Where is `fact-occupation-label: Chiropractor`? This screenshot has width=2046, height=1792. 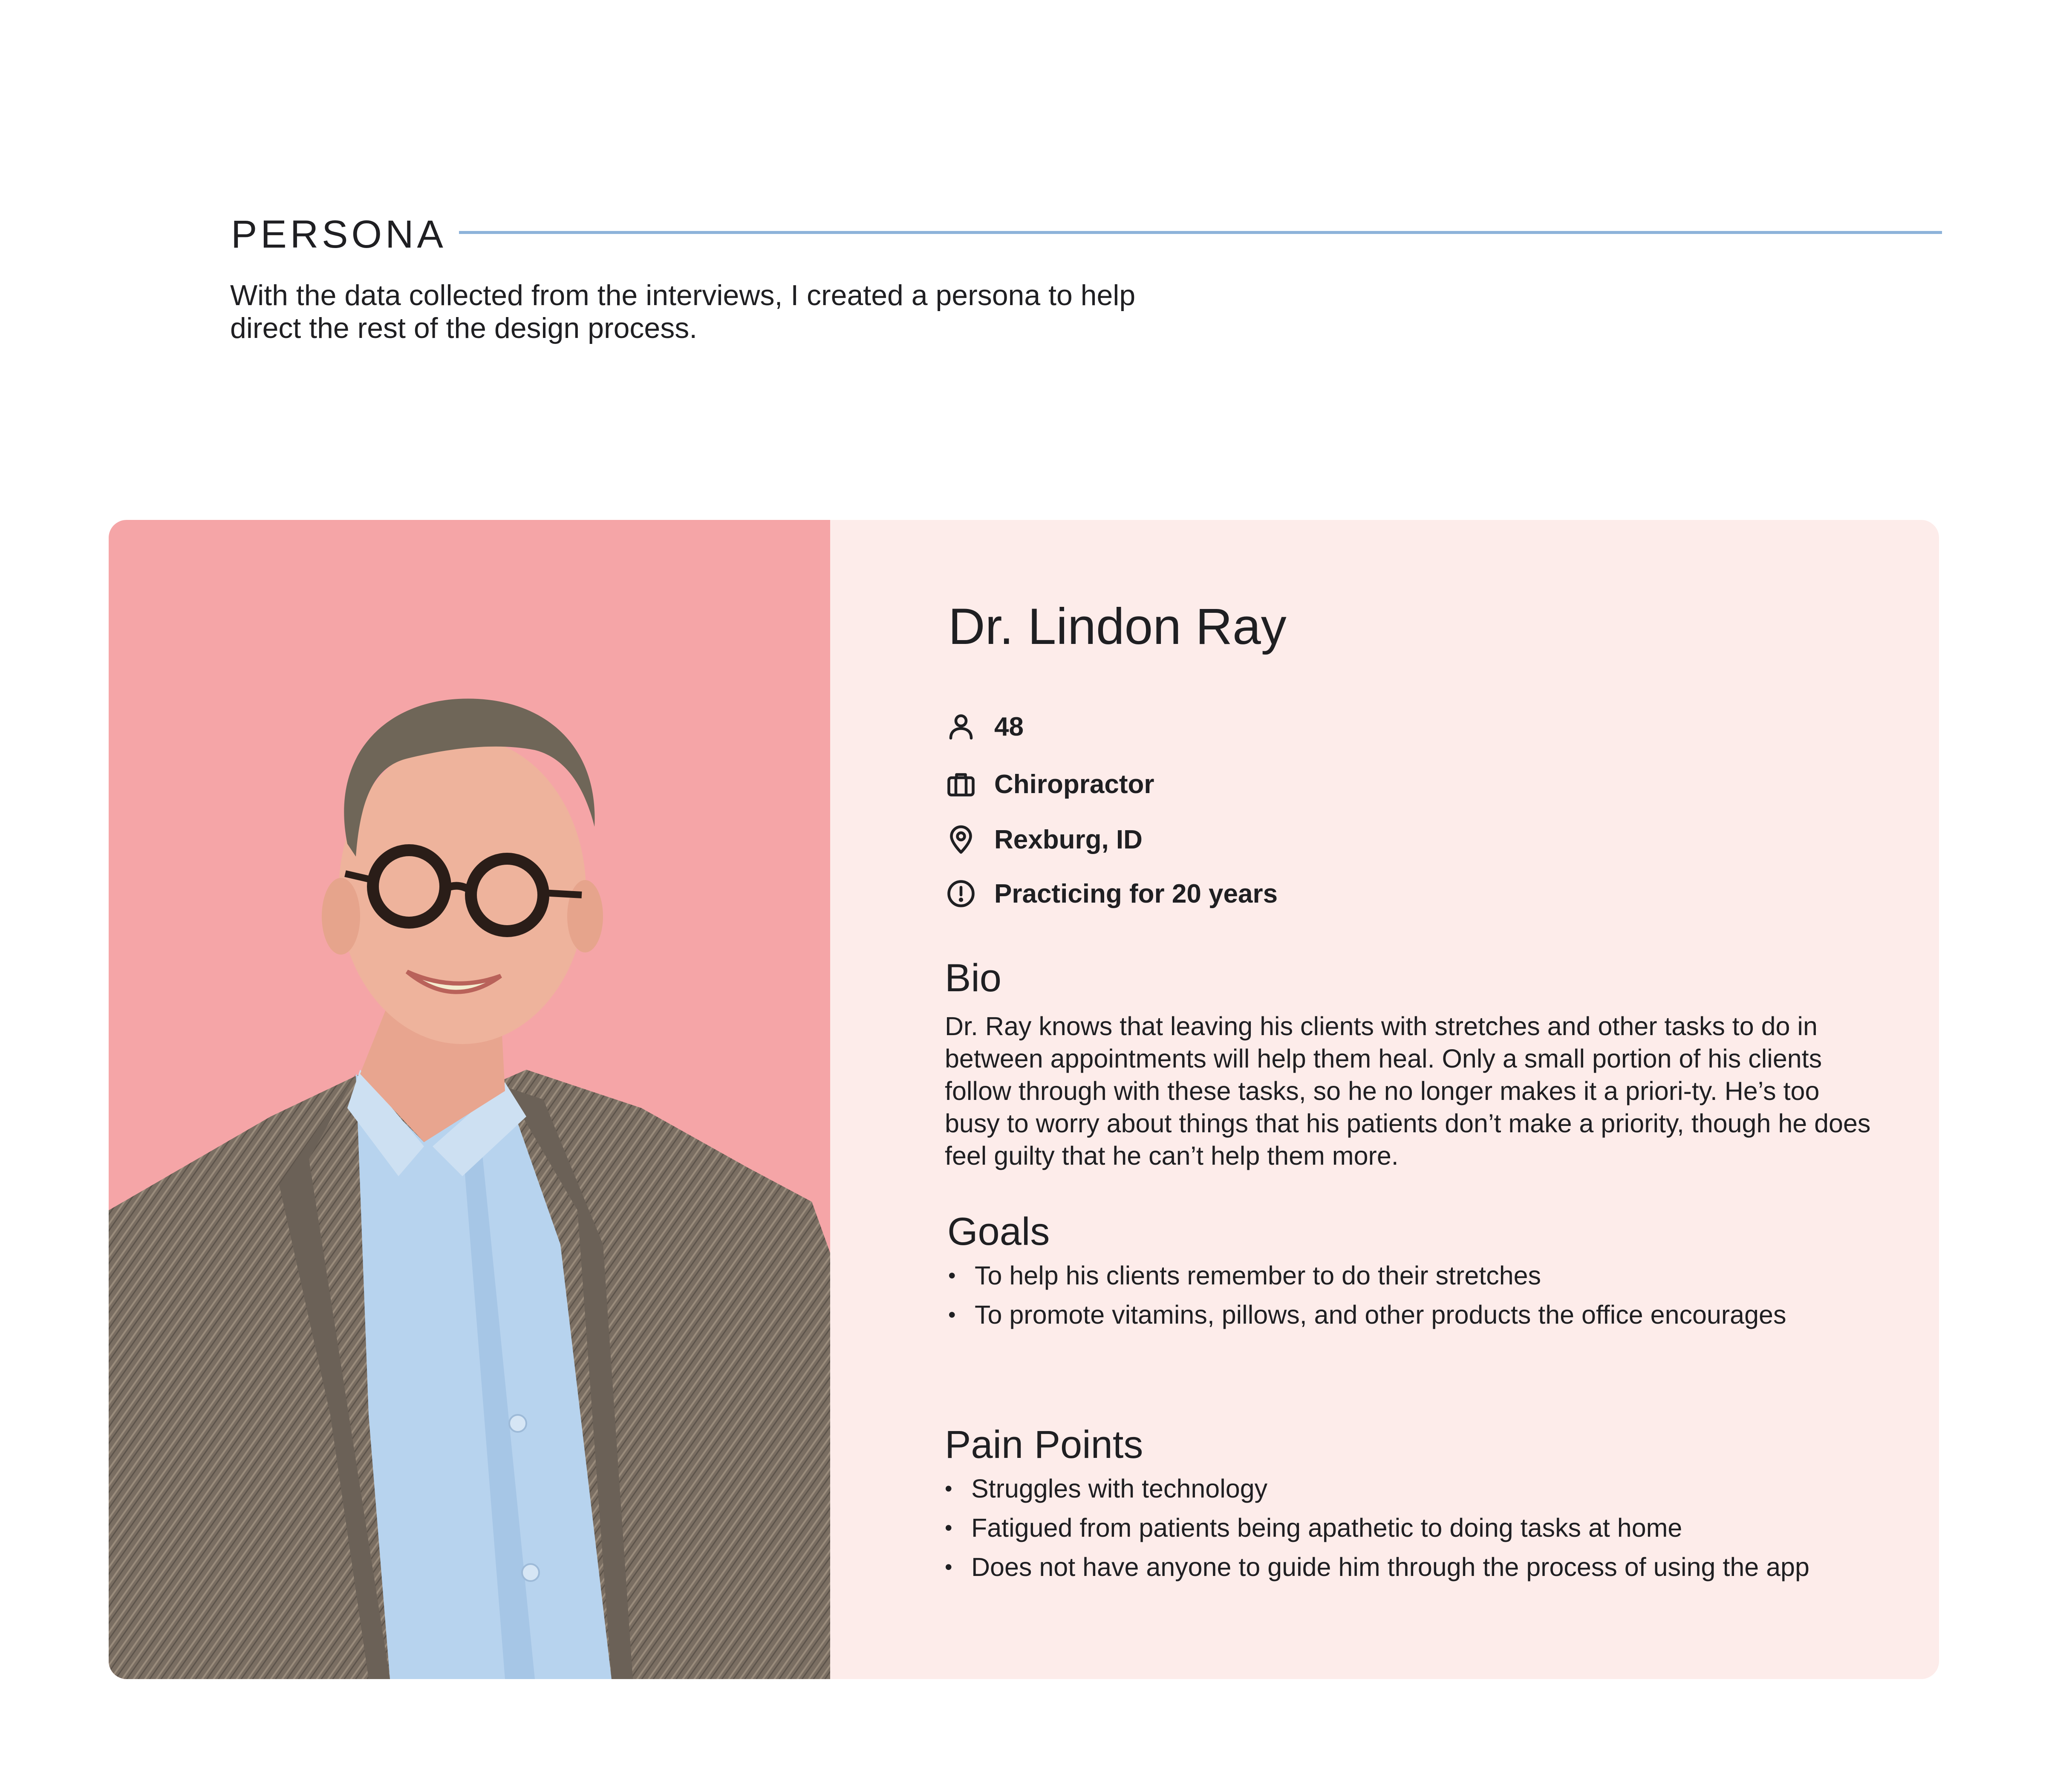
fact-occupation-label: Chiropractor is located at coordinates (1074, 784).